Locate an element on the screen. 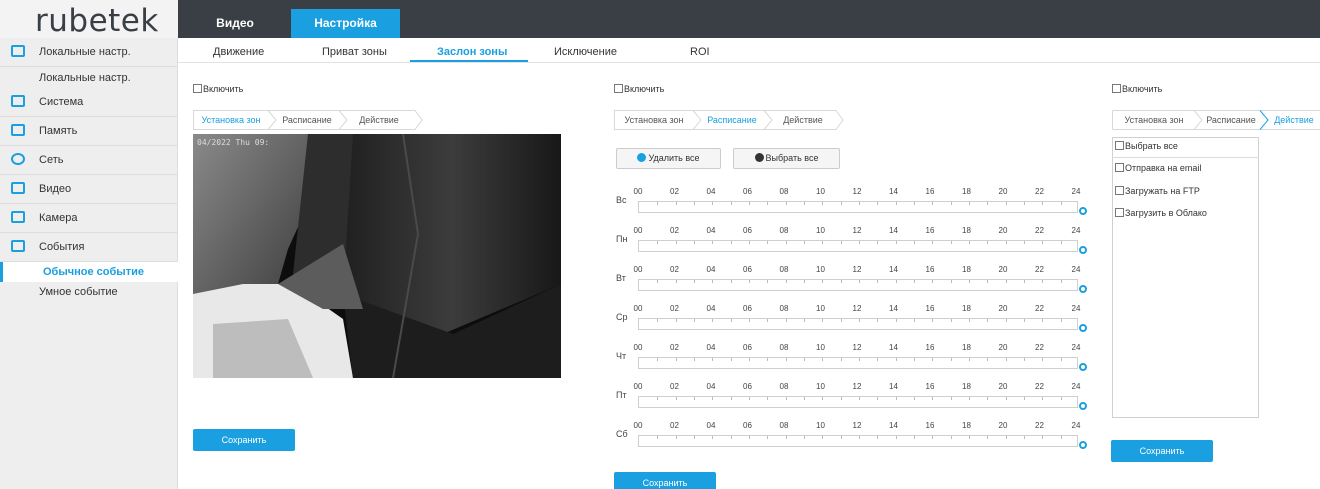 Image resolution: width=1320 pixels, height=489 pixels. sidebar-item-camera: Камера is located at coordinates (89, 218).